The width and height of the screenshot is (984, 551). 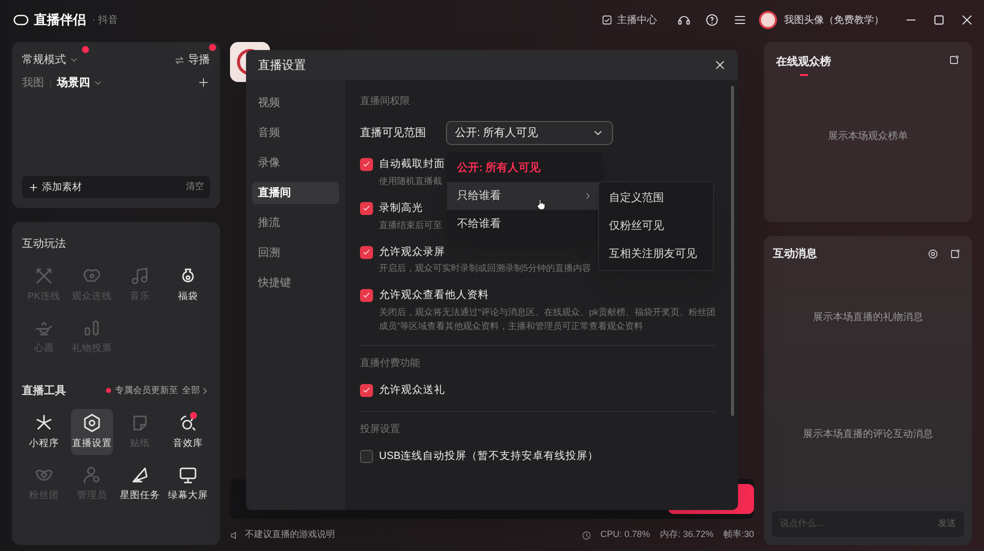 What do you see at coordinates (795, 254) in the screenshot?
I see `panel-title: 互动消息` at bounding box center [795, 254].